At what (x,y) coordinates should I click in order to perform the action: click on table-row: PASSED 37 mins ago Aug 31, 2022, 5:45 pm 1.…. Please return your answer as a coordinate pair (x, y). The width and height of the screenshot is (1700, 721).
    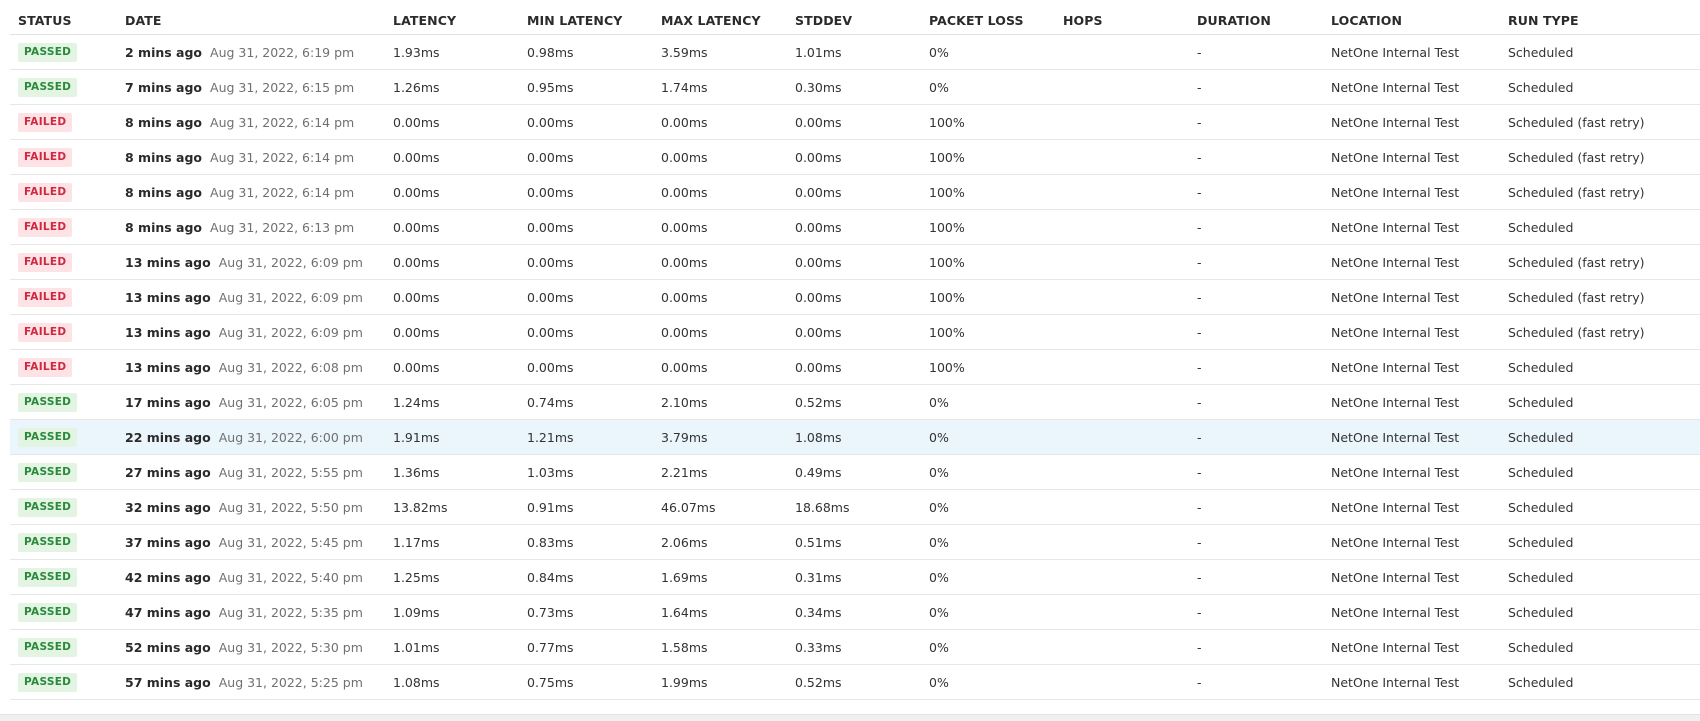
    Looking at the image, I should click on (855, 542).